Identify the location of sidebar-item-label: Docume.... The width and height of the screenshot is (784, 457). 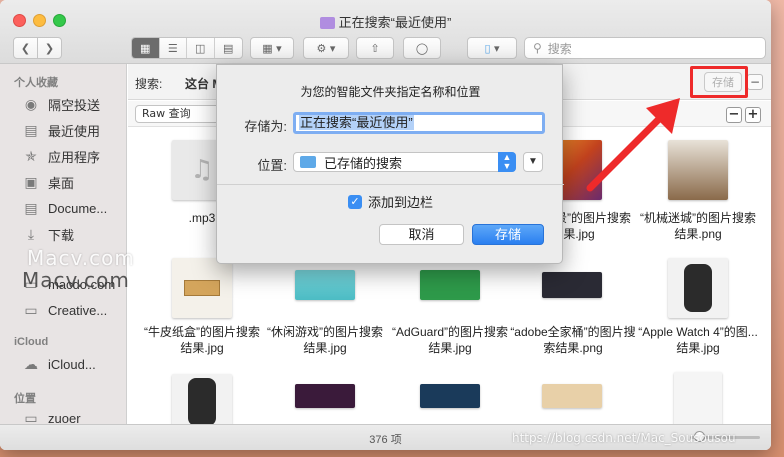
(78, 208).